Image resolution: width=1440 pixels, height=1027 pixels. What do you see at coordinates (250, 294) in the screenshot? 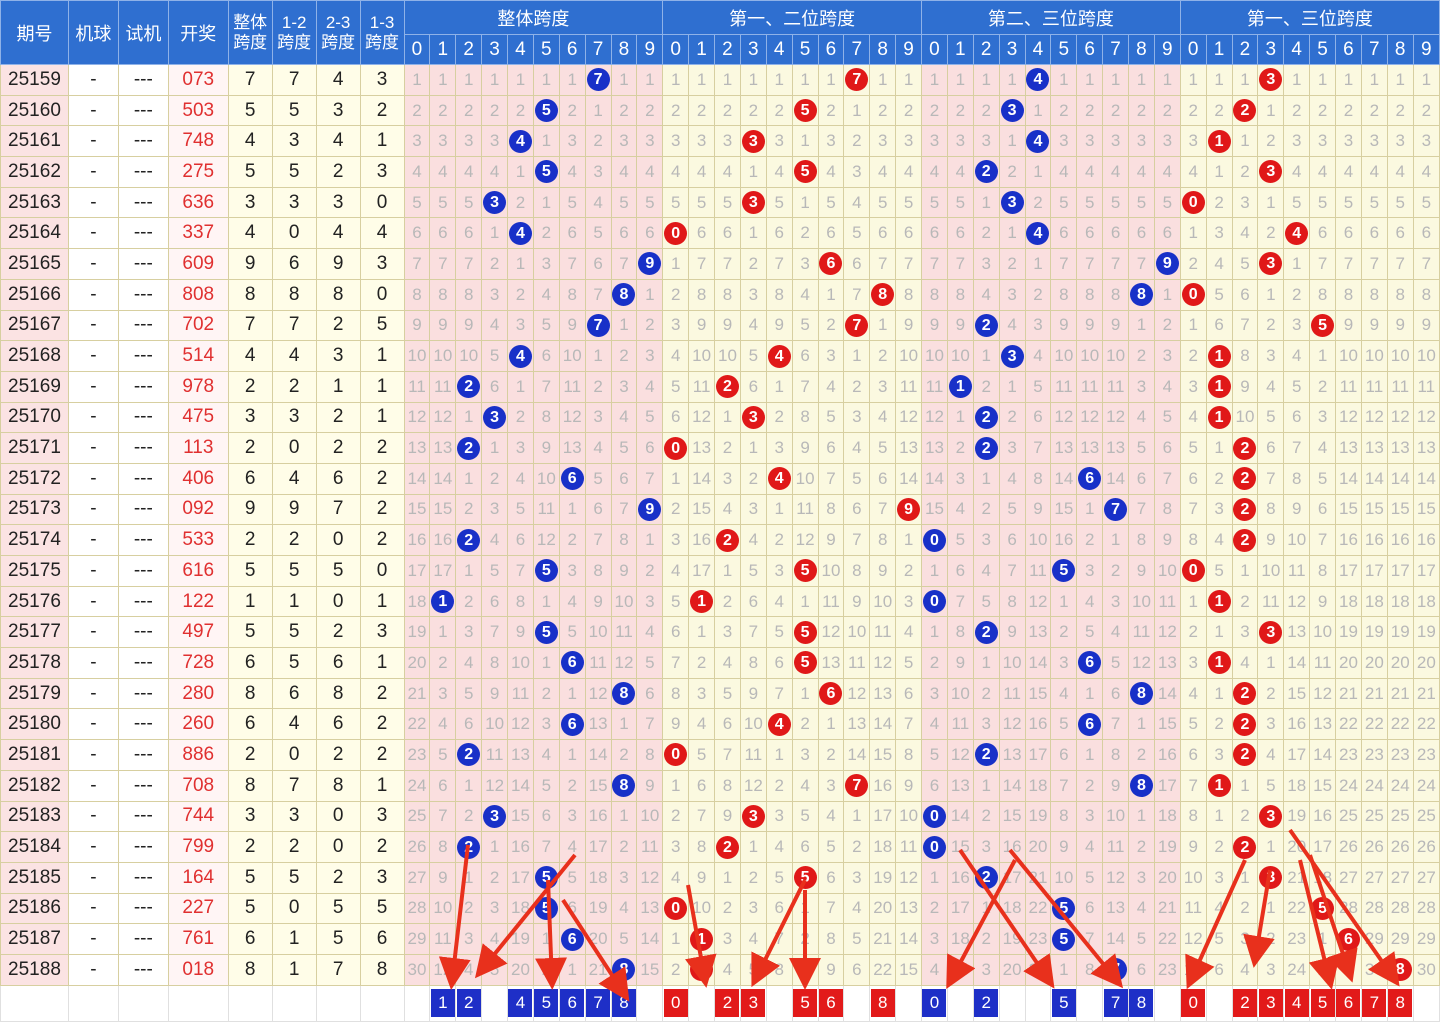
I see `span-value-cell: 8` at bounding box center [250, 294].